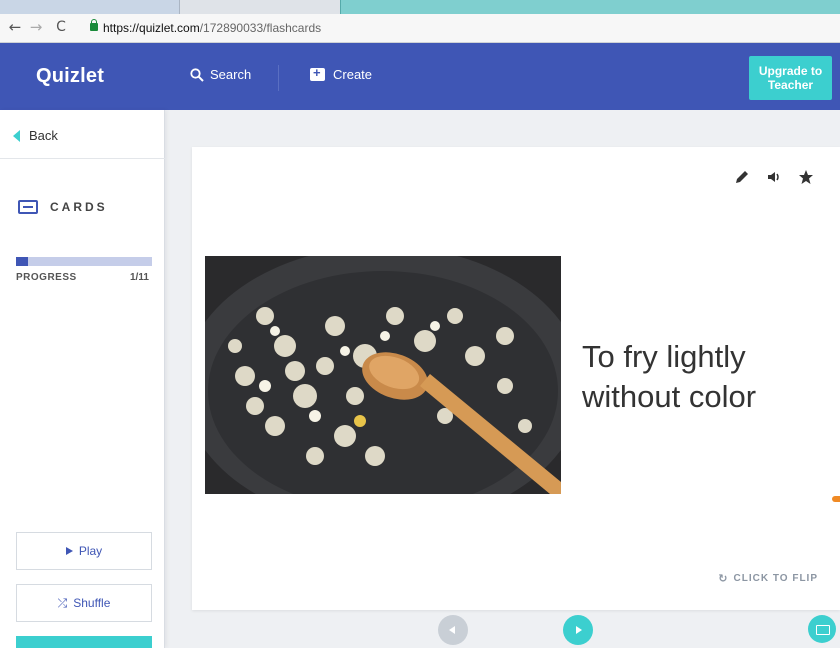 The width and height of the screenshot is (840, 648). Describe the element at coordinates (453, 630) in the screenshot. I see `previous-card-button` at that location.